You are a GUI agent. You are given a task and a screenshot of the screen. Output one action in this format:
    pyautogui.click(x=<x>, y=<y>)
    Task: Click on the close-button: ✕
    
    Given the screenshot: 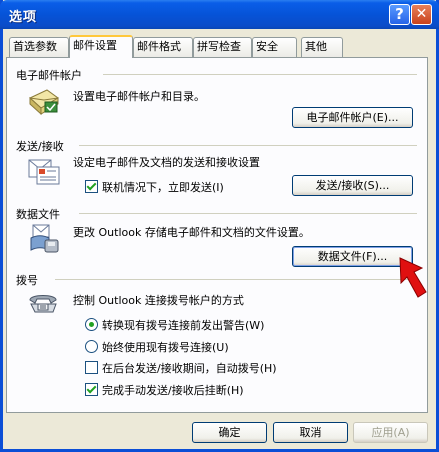 What is the action you would take?
    pyautogui.click(x=421, y=14)
    